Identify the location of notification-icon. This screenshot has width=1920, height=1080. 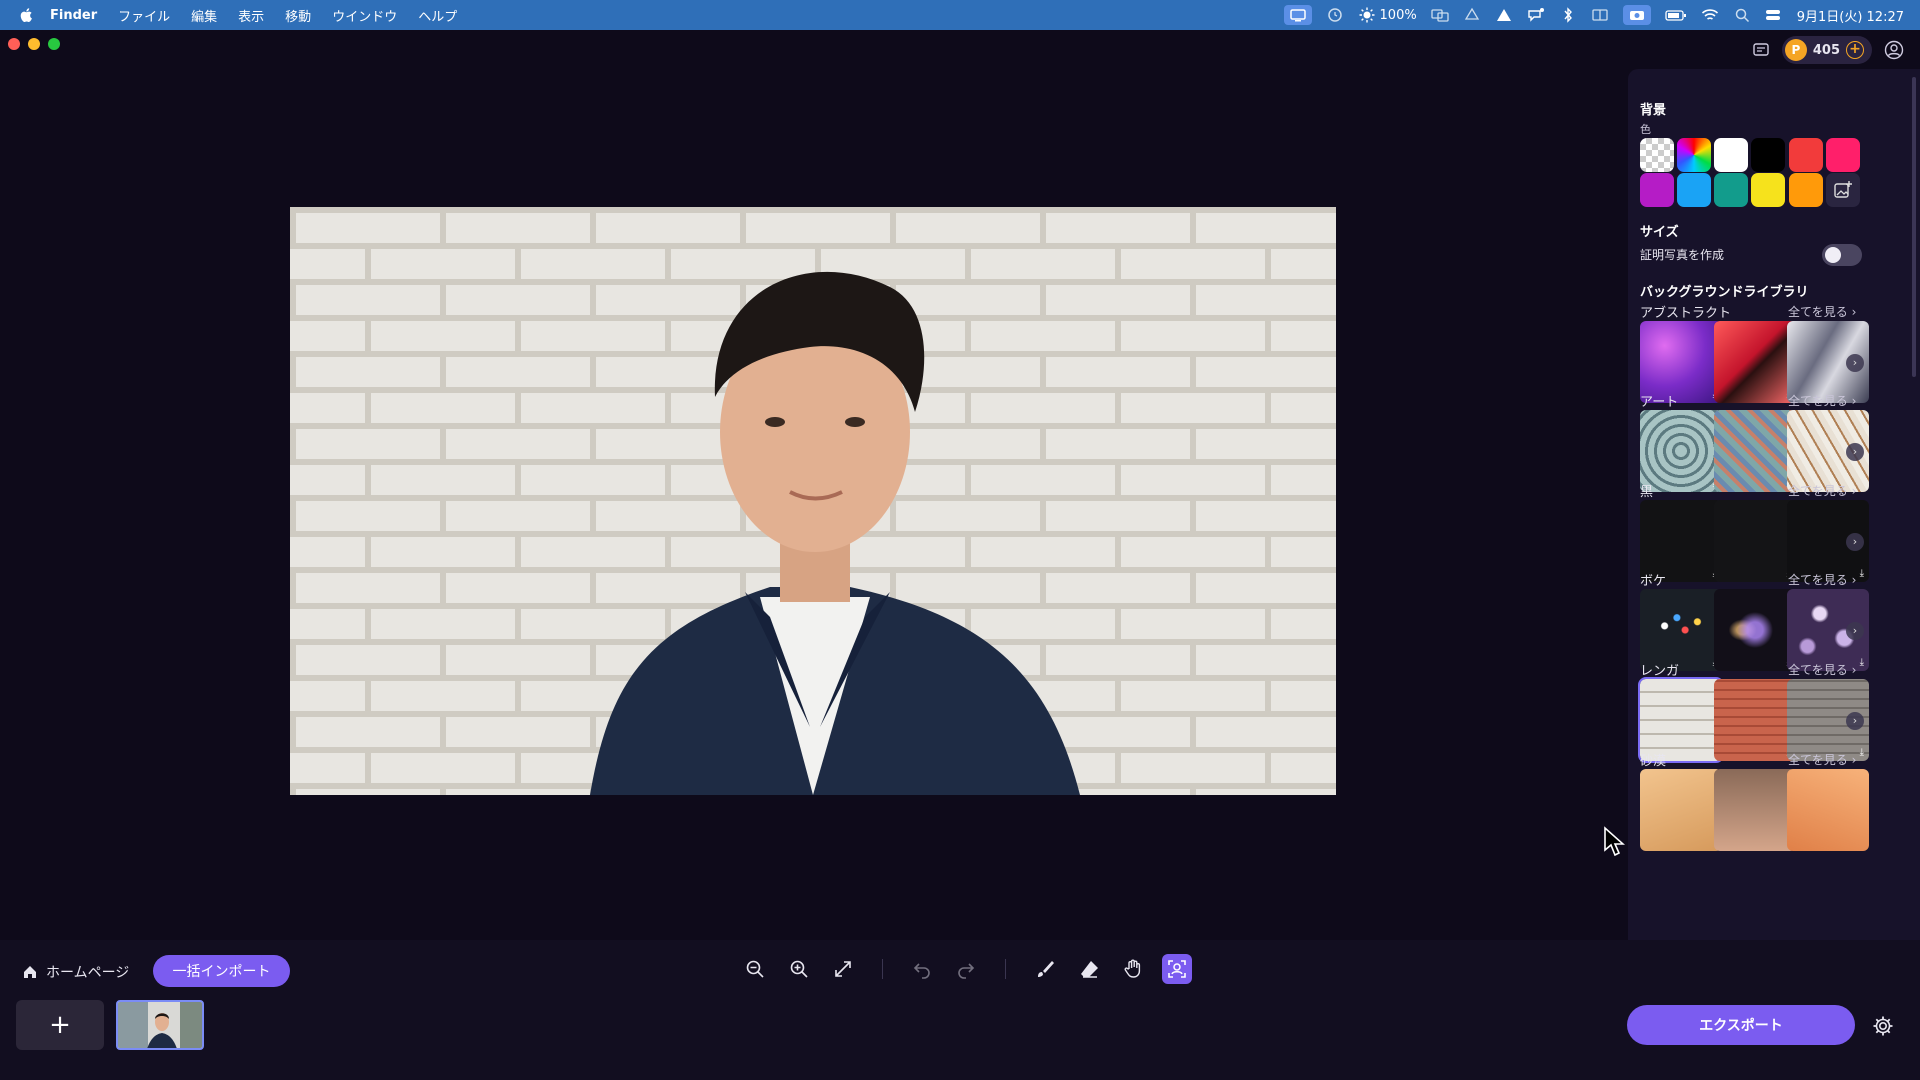
(1536, 15).